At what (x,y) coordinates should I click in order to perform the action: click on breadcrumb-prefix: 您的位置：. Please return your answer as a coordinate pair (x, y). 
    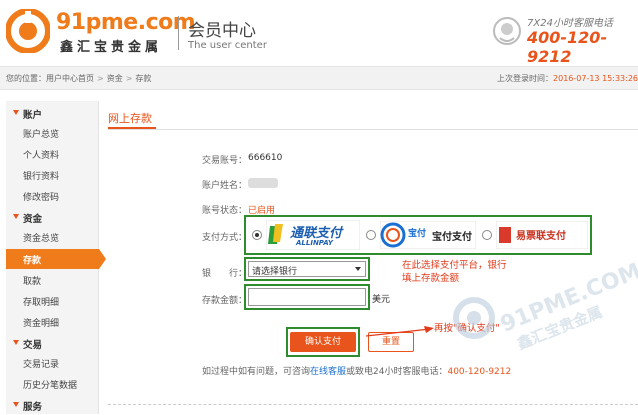
    Looking at the image, I should click on (26, 78).